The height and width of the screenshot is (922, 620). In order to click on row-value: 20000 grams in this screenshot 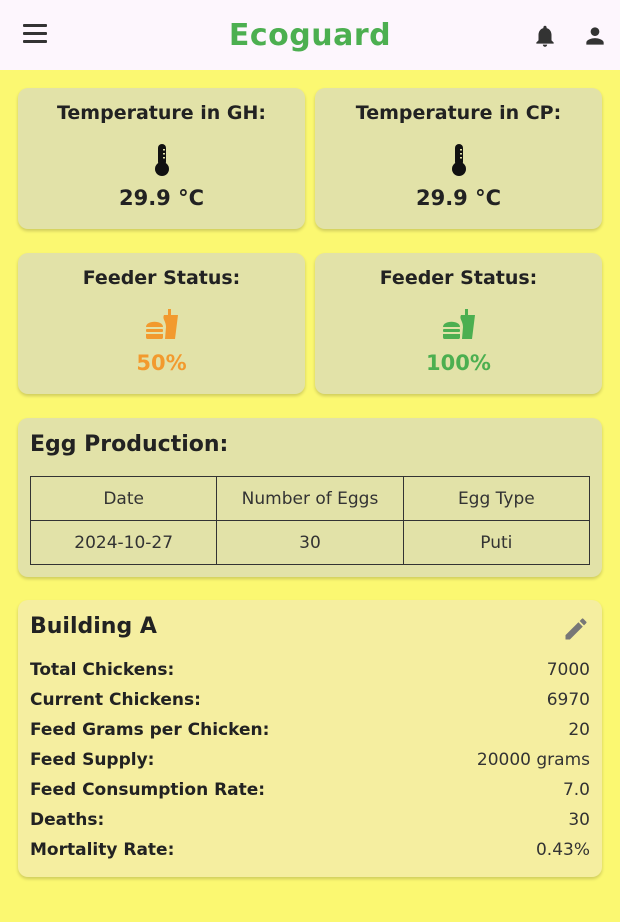, I will do `click(533, 760)`.